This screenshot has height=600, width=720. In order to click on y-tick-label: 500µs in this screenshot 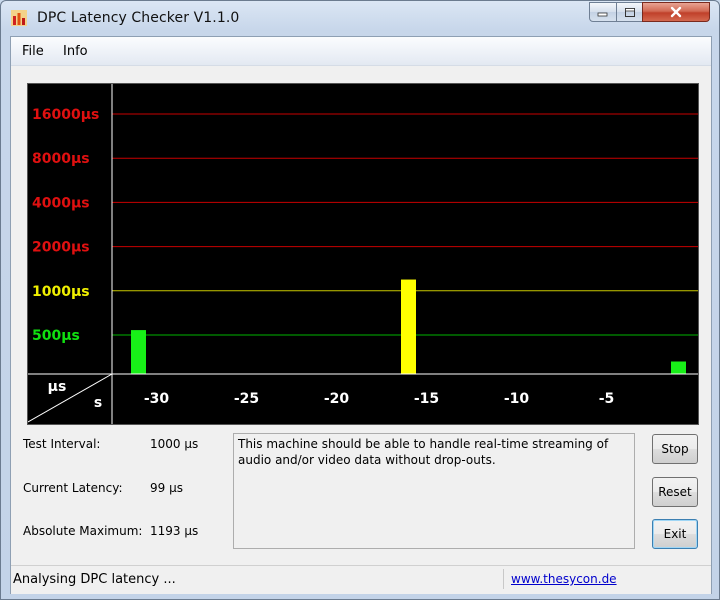, I will do `click(56, 336)`.